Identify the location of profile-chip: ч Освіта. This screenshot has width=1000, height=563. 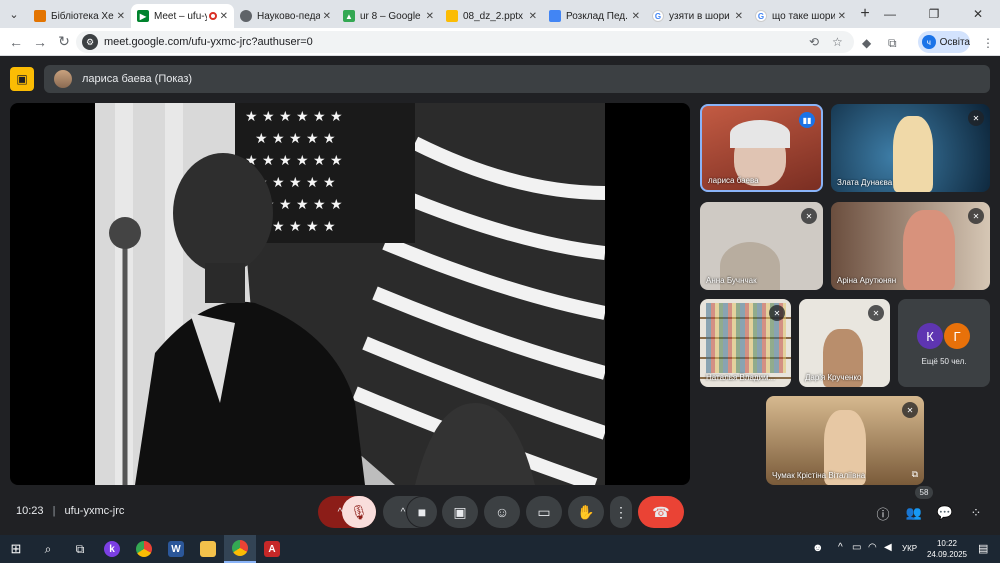
(944, 42).